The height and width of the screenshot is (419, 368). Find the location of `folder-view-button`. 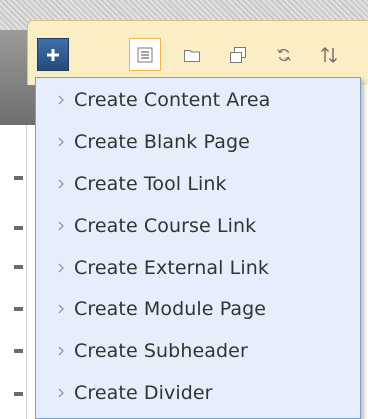

folder-view-button is located at coordinates (192, 54).